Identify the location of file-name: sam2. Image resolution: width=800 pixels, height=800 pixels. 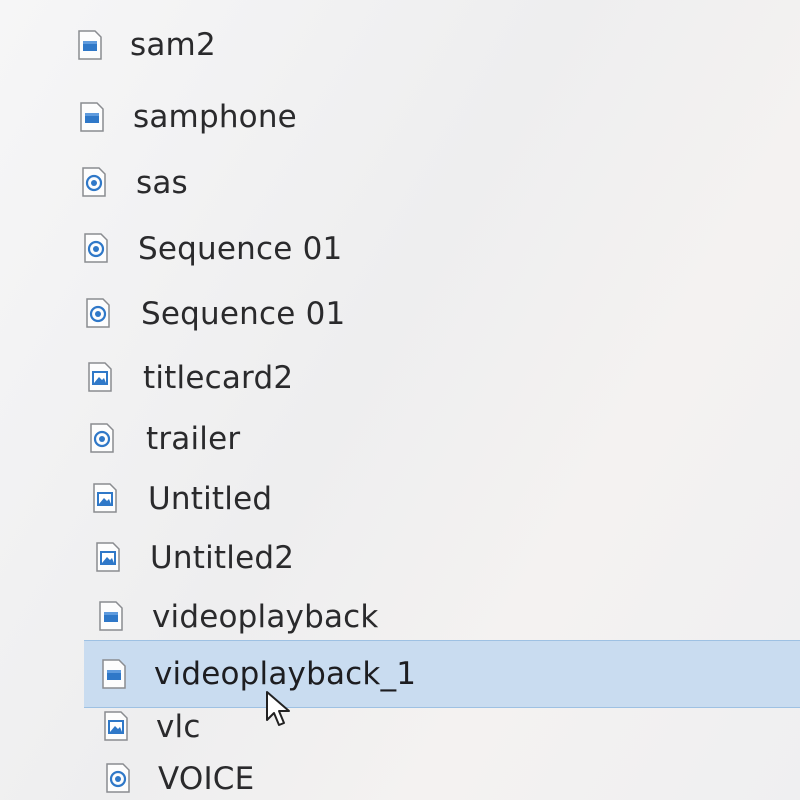
(173, 45).